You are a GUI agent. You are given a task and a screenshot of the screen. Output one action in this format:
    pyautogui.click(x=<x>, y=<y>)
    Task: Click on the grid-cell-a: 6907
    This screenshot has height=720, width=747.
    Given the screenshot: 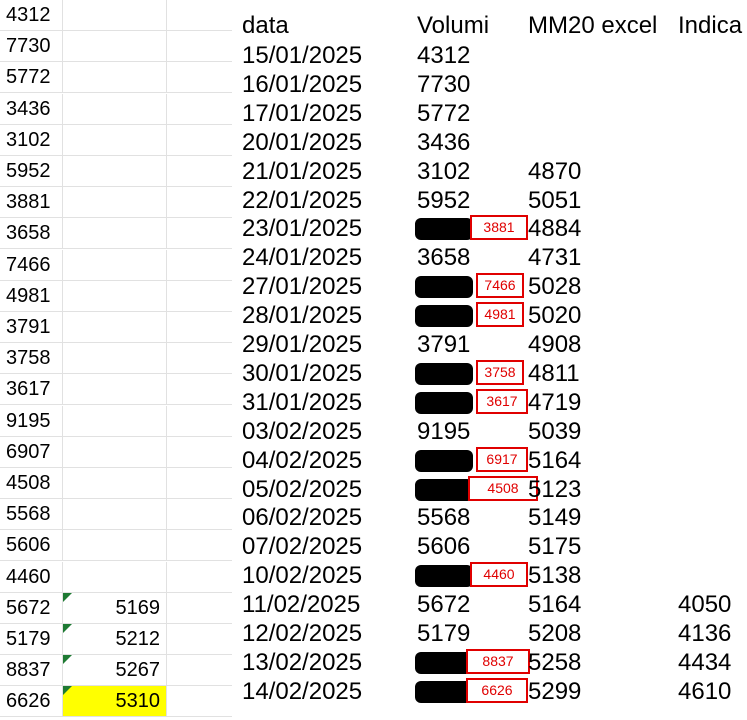 What is the action you would take?
    pyautogui.click(x=31, y=452)
    